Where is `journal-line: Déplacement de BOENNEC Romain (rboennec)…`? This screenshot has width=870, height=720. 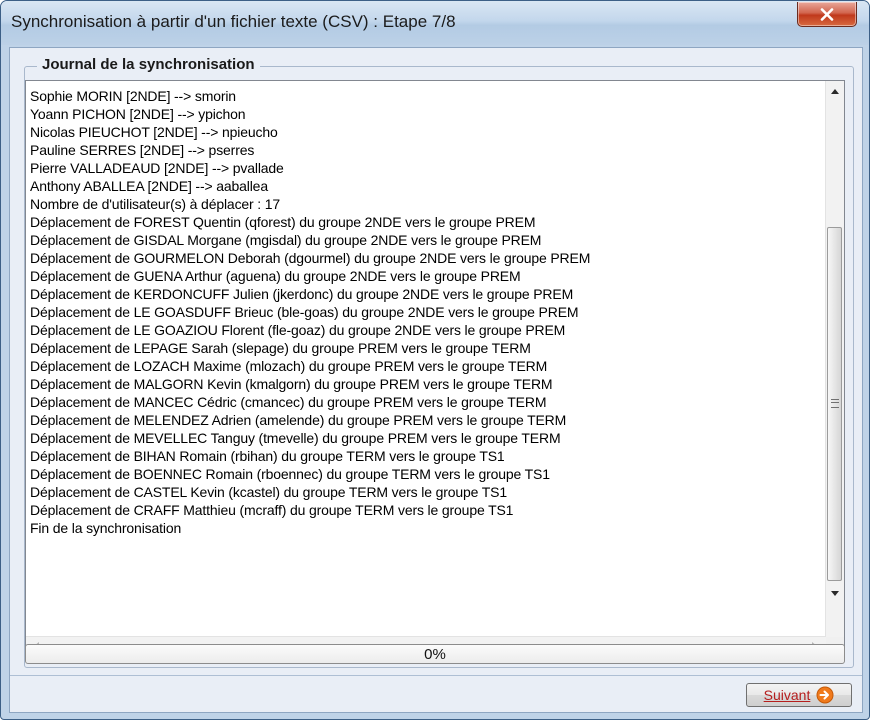
journal-line: Déplacement de BOENNEC Romain (rboennec)… is located at coordinates (290, 474).